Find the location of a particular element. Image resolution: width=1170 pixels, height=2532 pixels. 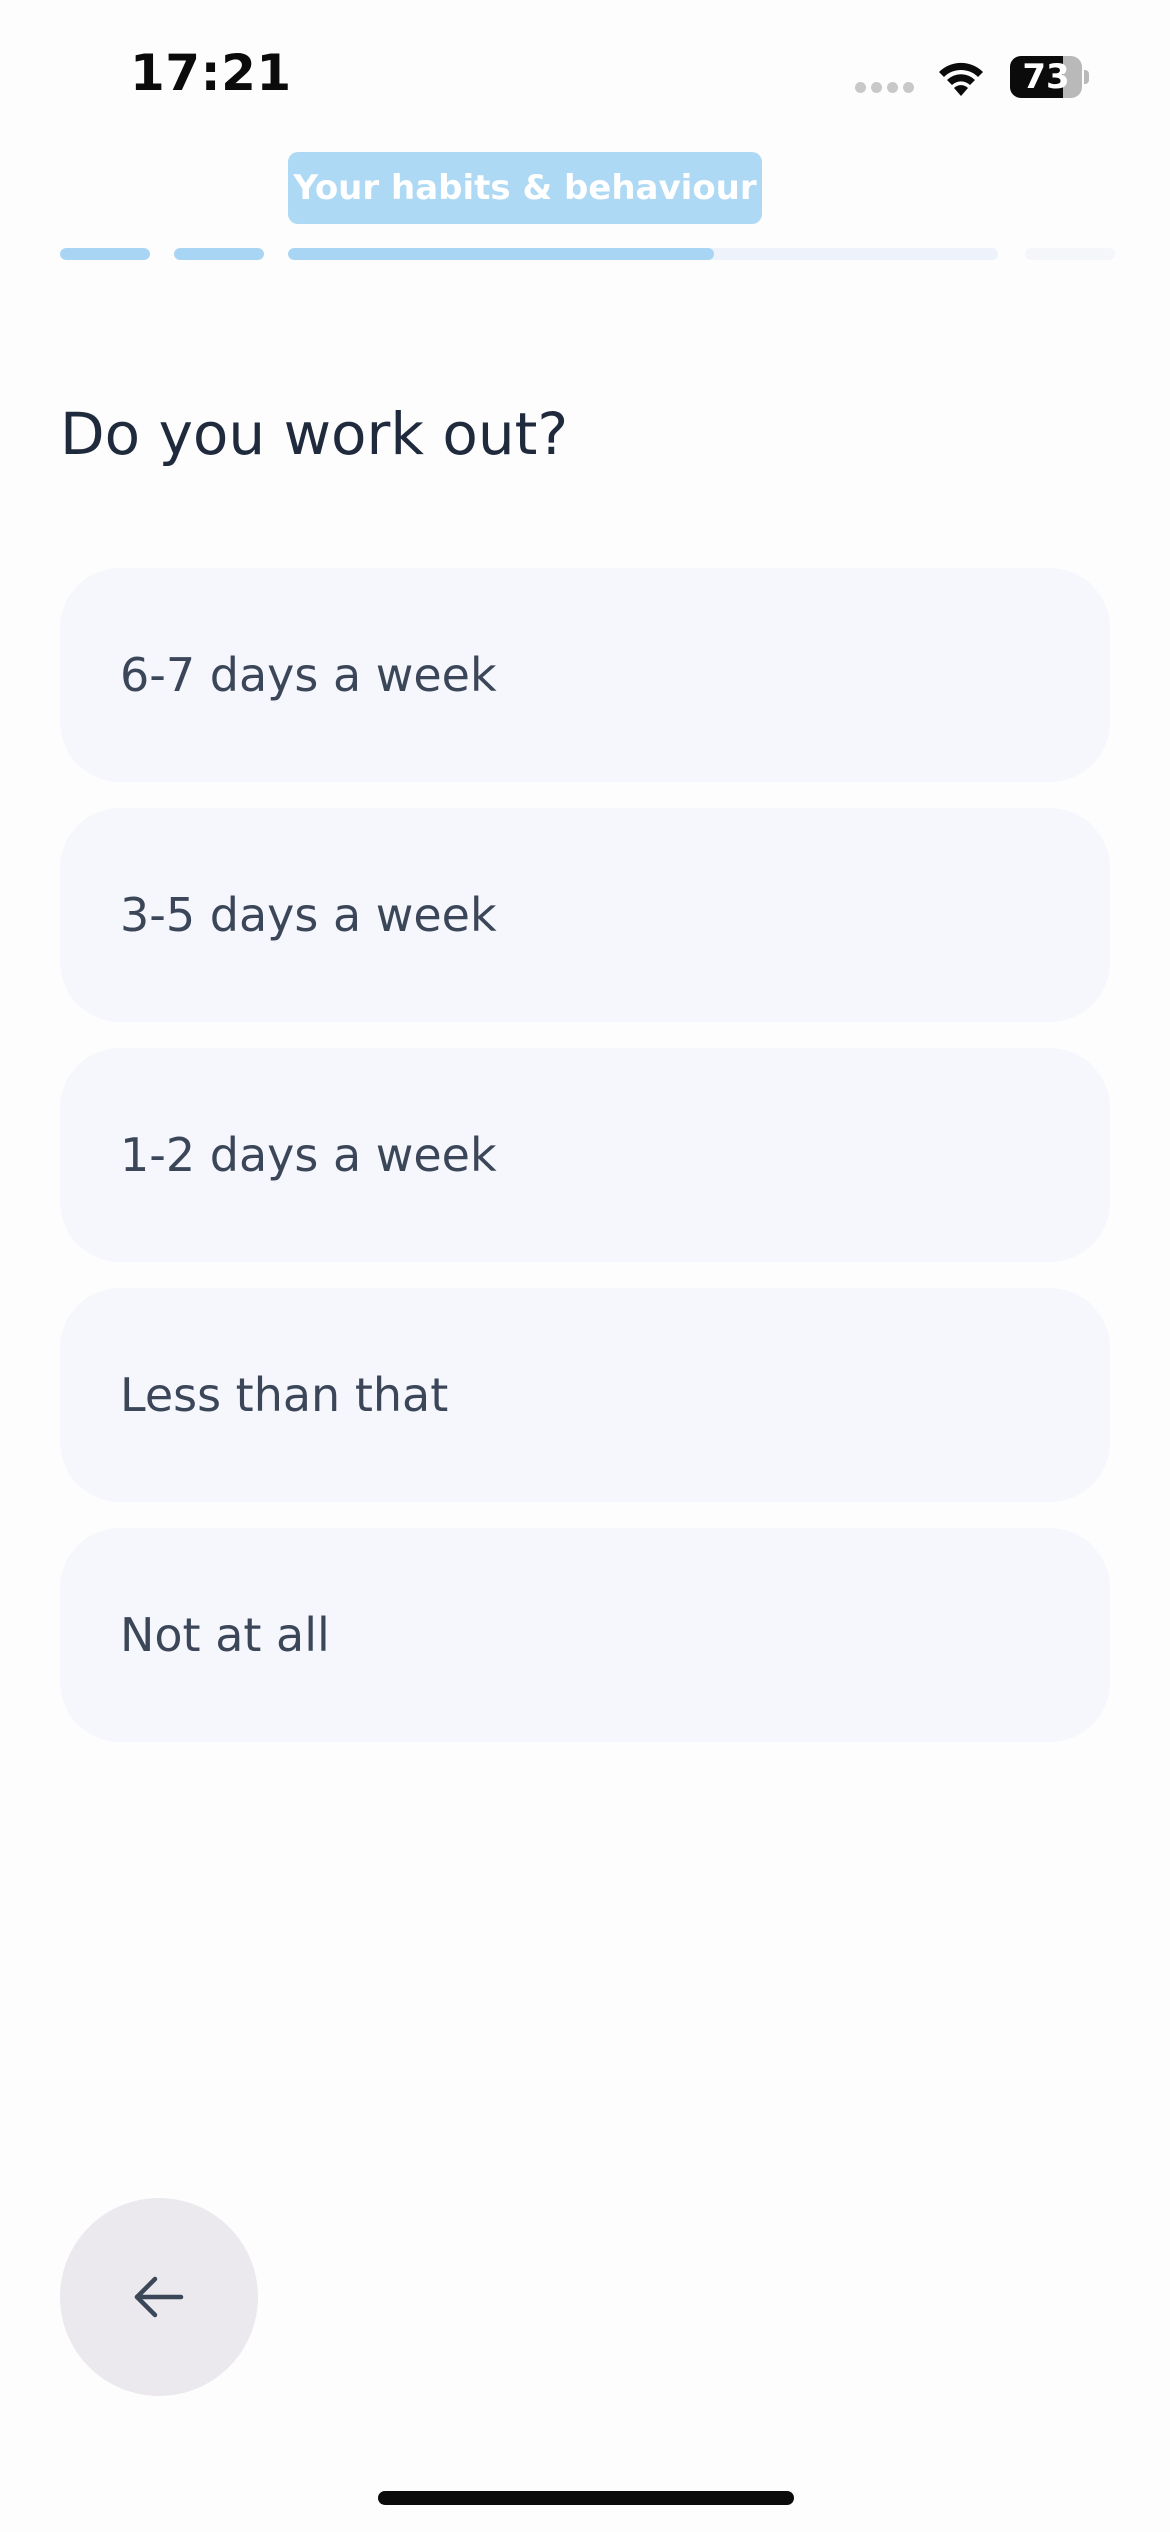

arrow-left-icon is located at coordinates (159, 2297).